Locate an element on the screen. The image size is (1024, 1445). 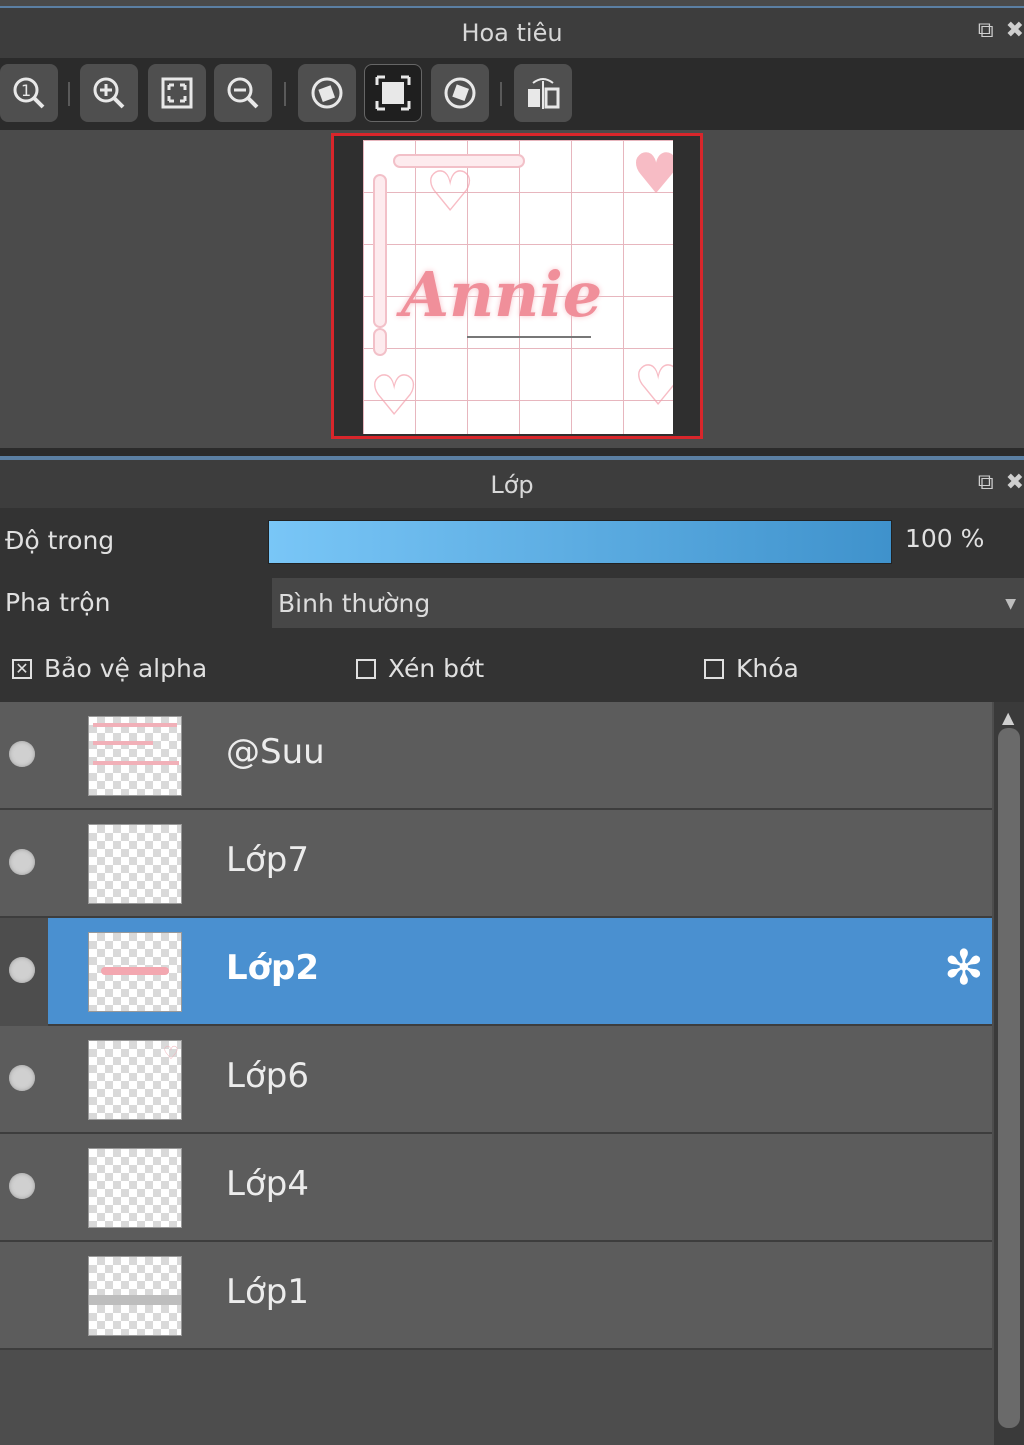
layer-row: ♡ Lớp6 is located at coordinates (496, 1080).